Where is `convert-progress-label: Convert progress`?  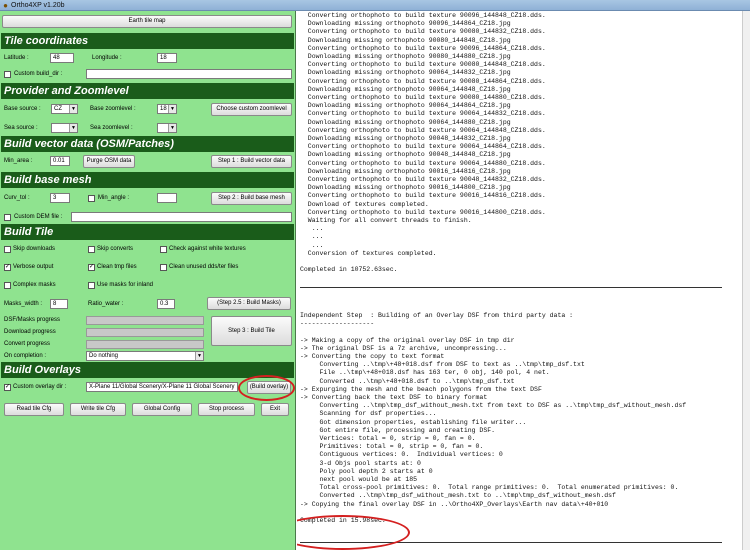 convert-progress-label: Convert progress is located at coordinates (27, 344).